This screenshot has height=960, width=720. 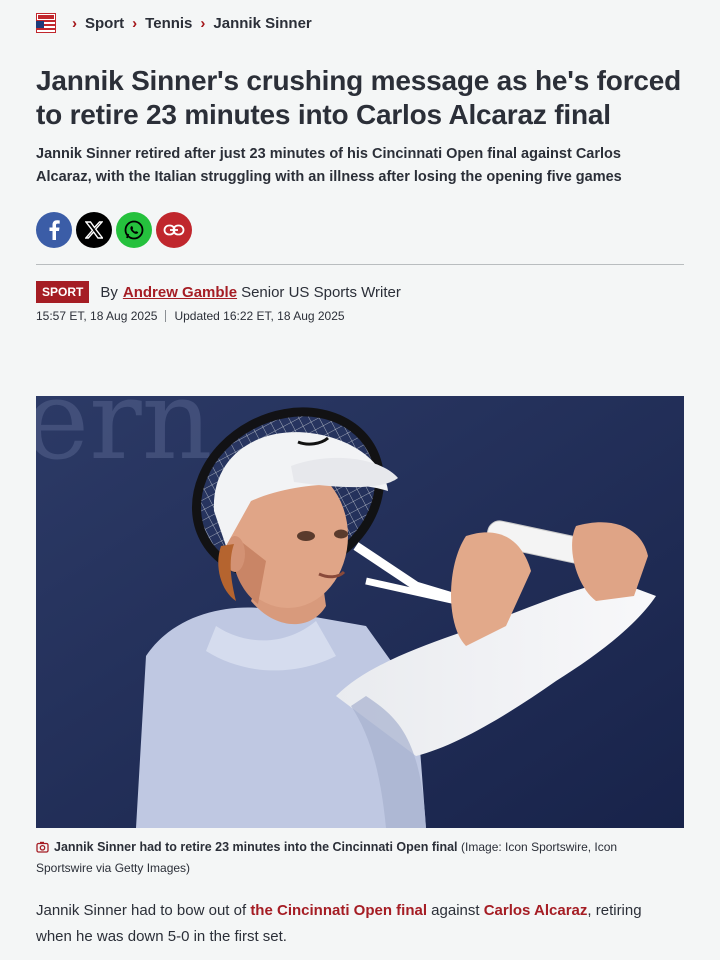 What do you see at coordinates (321, 292) in the screenshot?
I see `author-role: Senior US Sports Writer` at bounding box center [321, 292].